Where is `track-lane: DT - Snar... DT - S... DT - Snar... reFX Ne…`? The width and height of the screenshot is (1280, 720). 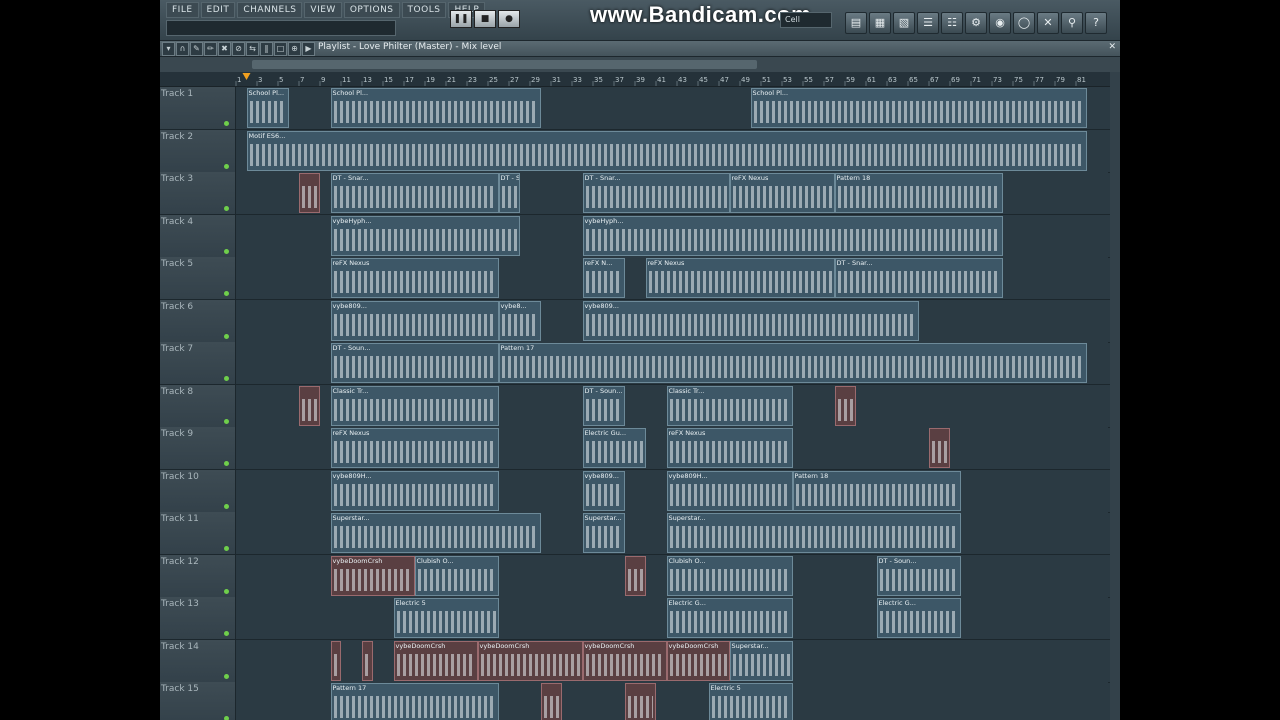 track-lane: DT - Snar... DT - S... DT - Snar... reFX Ne… is located at coordinates (672, 193).